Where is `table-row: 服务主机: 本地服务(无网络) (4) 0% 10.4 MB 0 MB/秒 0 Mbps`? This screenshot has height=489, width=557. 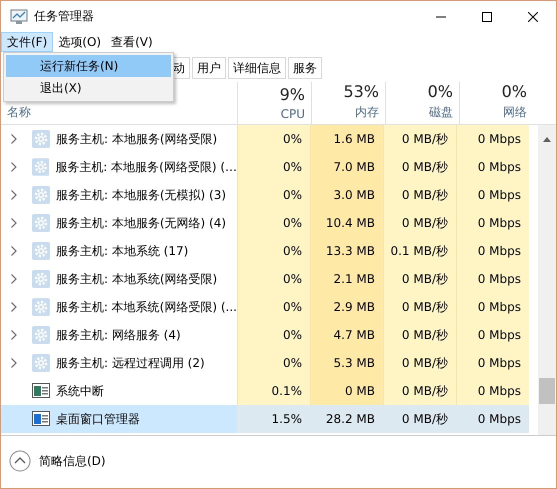
table-row: 服务主机: 本地服务(无网络) (4) 0% 10.4 MB 0 MB/秒 0 Mbps is located at coordinates (269, 223).